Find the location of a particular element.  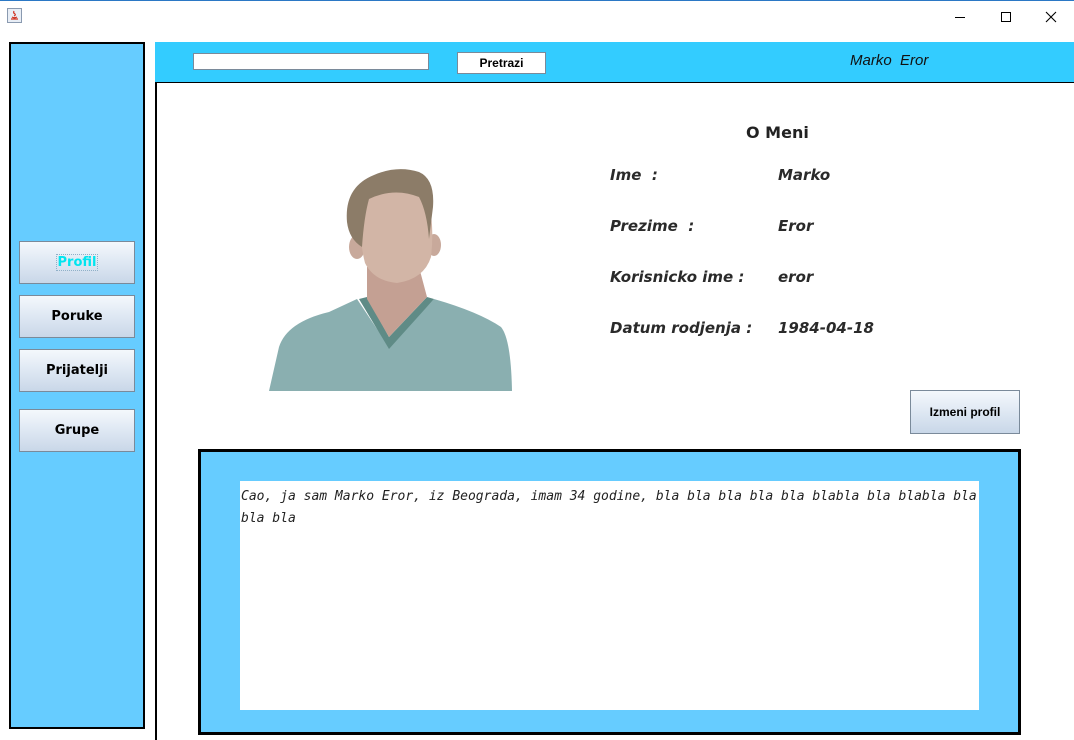

first-name-value: Marko is located at coordinates (804, 175).